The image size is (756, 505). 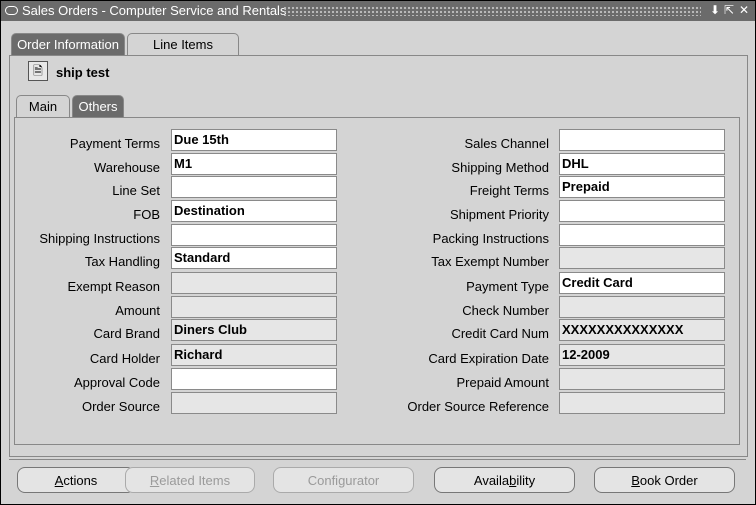 What do you see at coordinates (729, 10) in the screenshot?
I see `maximize-icon: ⇱` at bounding box center [729, 10].